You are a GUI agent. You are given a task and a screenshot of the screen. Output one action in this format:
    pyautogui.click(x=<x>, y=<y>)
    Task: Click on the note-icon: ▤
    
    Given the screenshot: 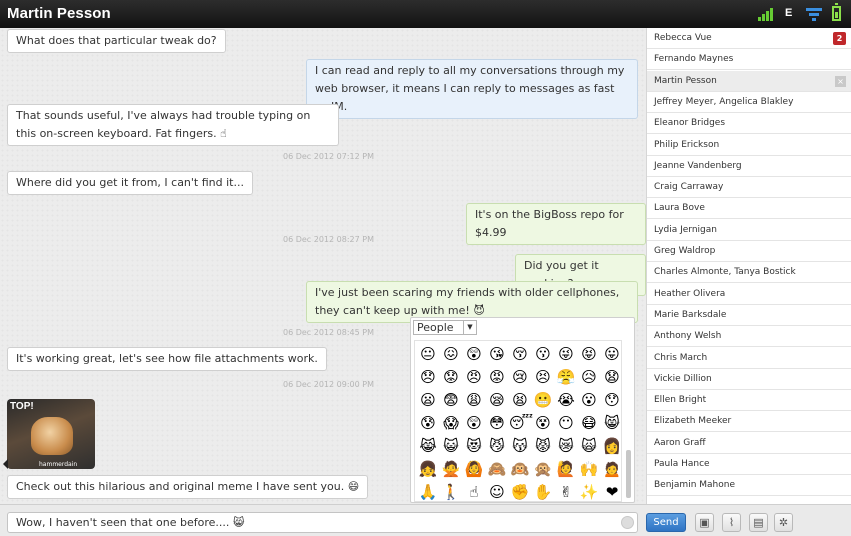 What is the action you would take?
    pyautogui.click(x=758, y=522)
    